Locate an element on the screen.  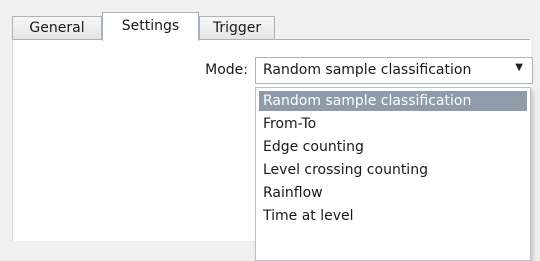
tab-strip: General Settings Trigger is located at coordinates (271, 26).